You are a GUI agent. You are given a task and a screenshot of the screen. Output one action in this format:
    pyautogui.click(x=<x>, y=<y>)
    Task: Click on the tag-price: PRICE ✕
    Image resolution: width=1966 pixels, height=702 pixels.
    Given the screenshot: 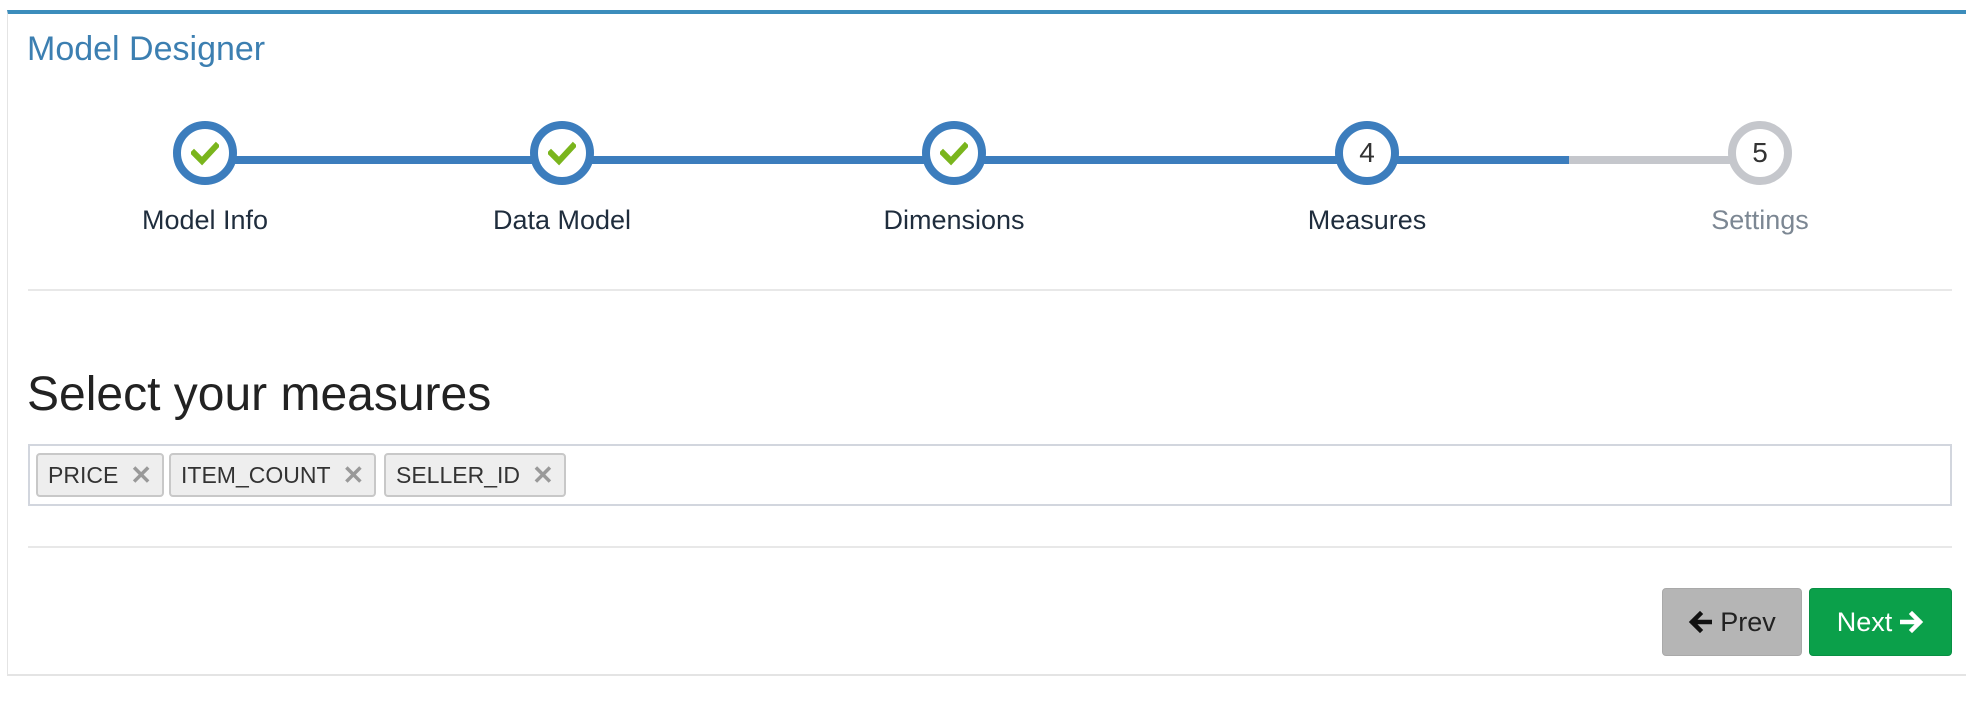 What is the action you would take?
    pyautogui.click(x=100, y=475)
    